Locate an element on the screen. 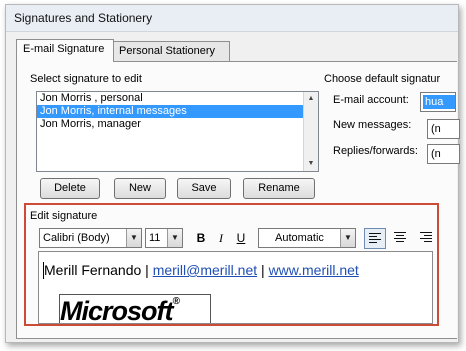  email-account-label: E-mail account: is located at coordinates (371, 100).